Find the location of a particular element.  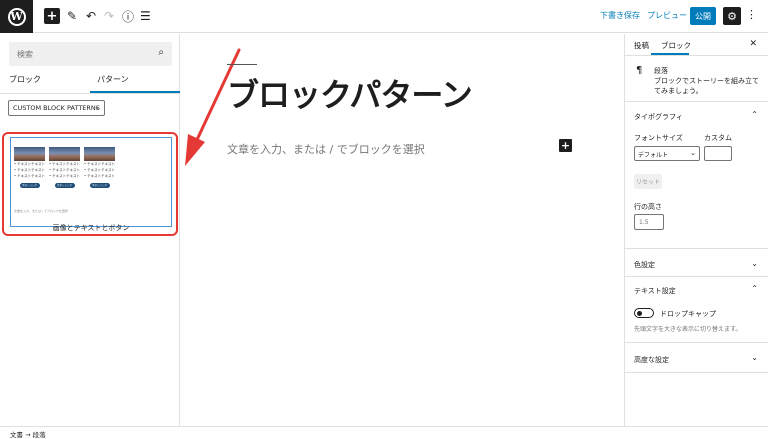

font-size-value: デフォルト is located at coordinates (653, 155).